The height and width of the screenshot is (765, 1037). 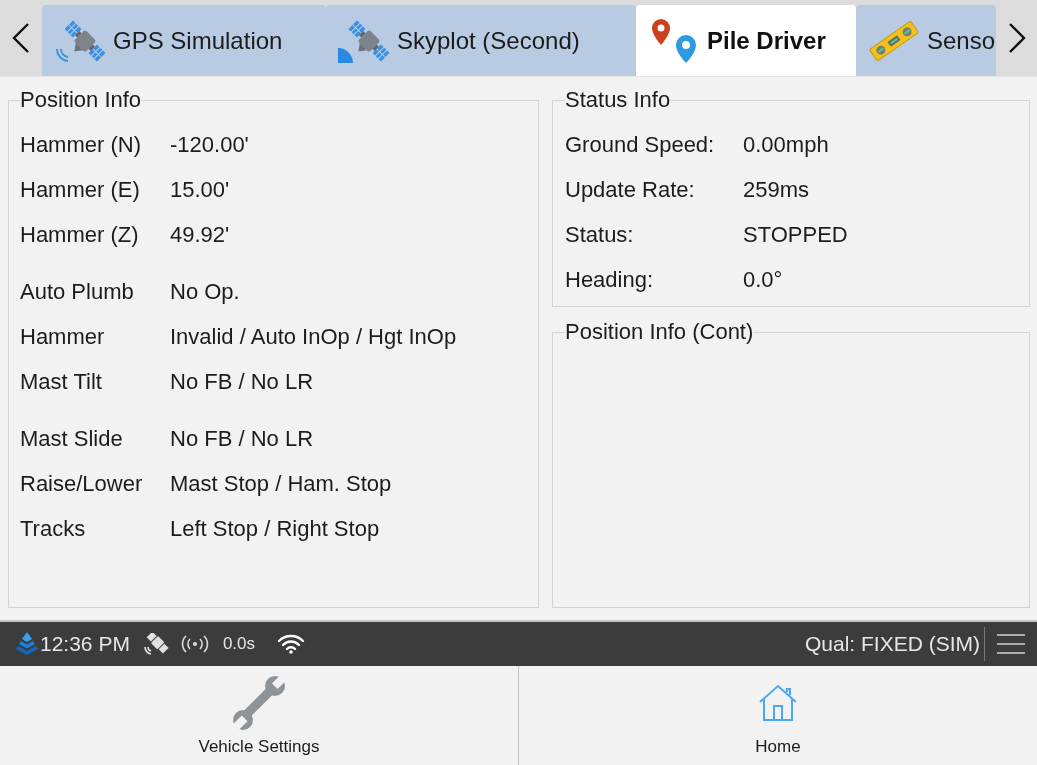 I want to click on chevron-left-icon, so click(x=21, y=38).